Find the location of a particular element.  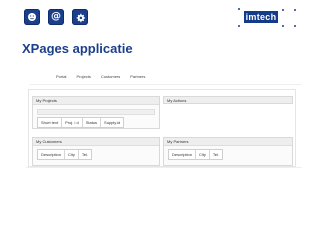

imtech-logo: imtech is located at coordinates (265, 17).